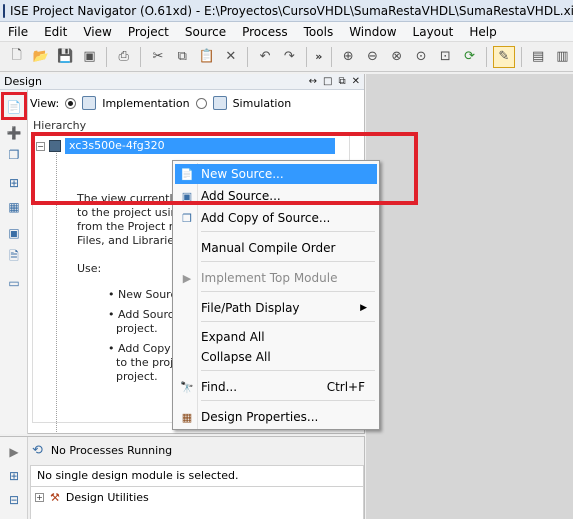 The height and width of the screenshot is (519, 573). I want to click on simulation-label: Simulation, so click(262, 103).